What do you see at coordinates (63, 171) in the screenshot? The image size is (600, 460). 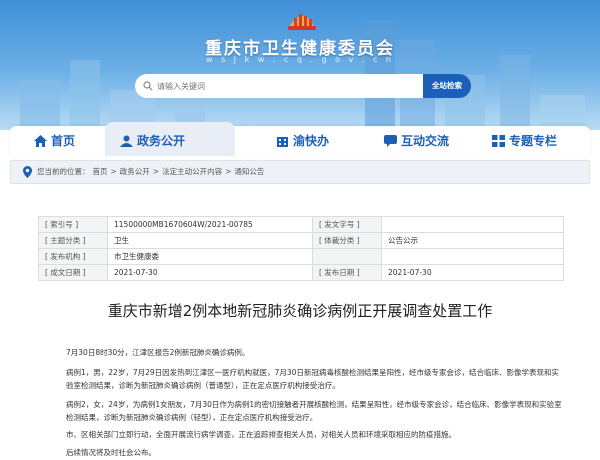 I see `breadcrumb-prefix: 您当前的位置：` at bounding box center [63, 171].